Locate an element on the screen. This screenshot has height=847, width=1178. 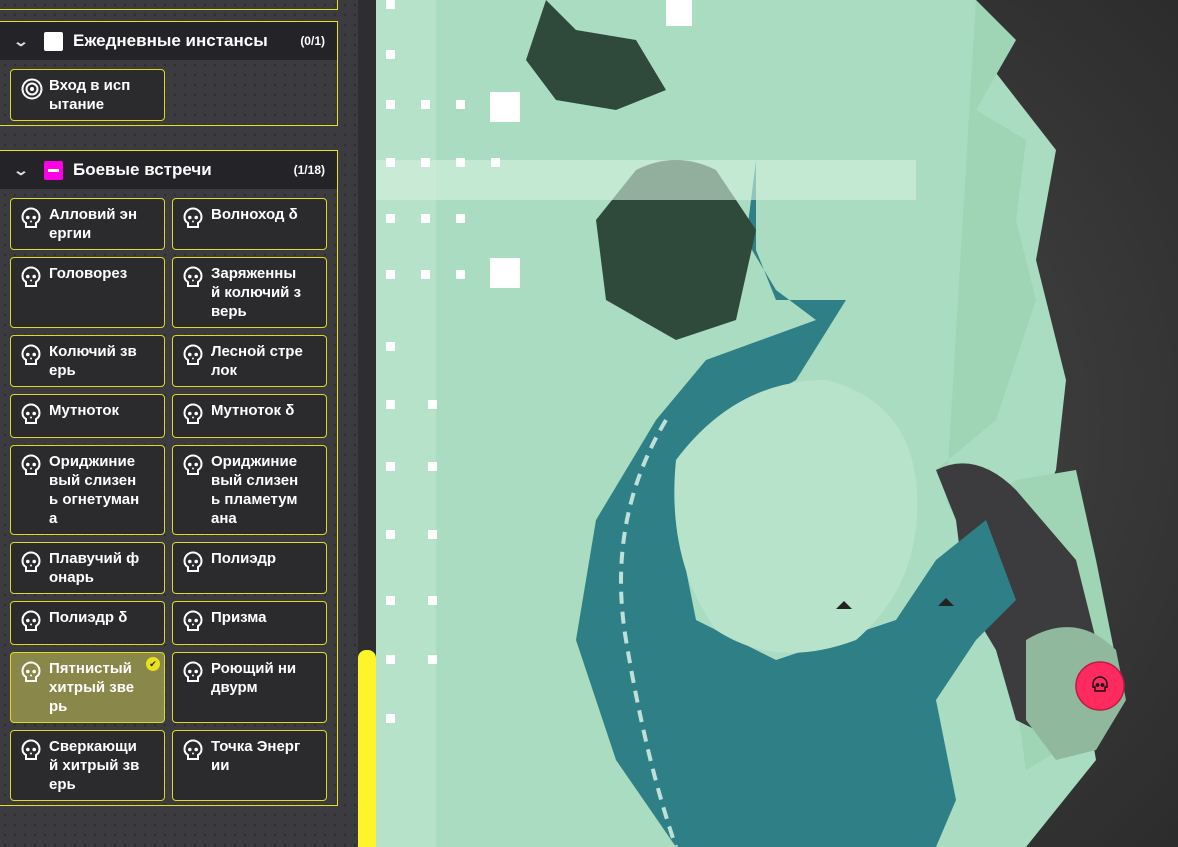
card-label: Волноход δ is located at coordinates (254, 214).